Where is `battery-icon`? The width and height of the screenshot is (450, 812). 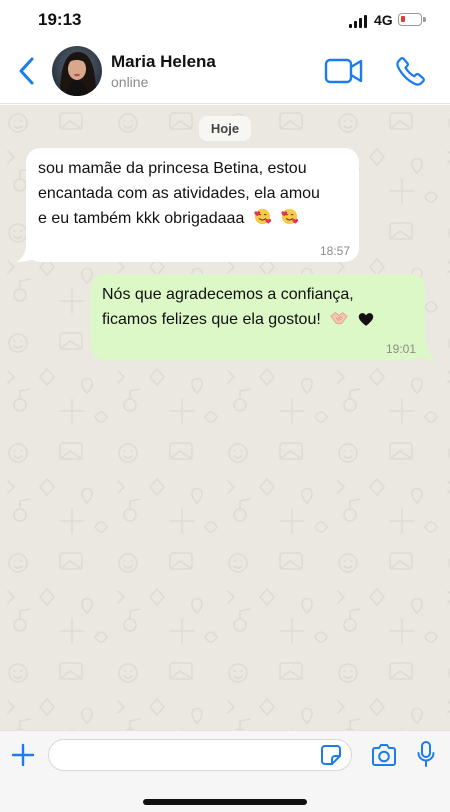
battery-icon is located at coordinates (412, 19).